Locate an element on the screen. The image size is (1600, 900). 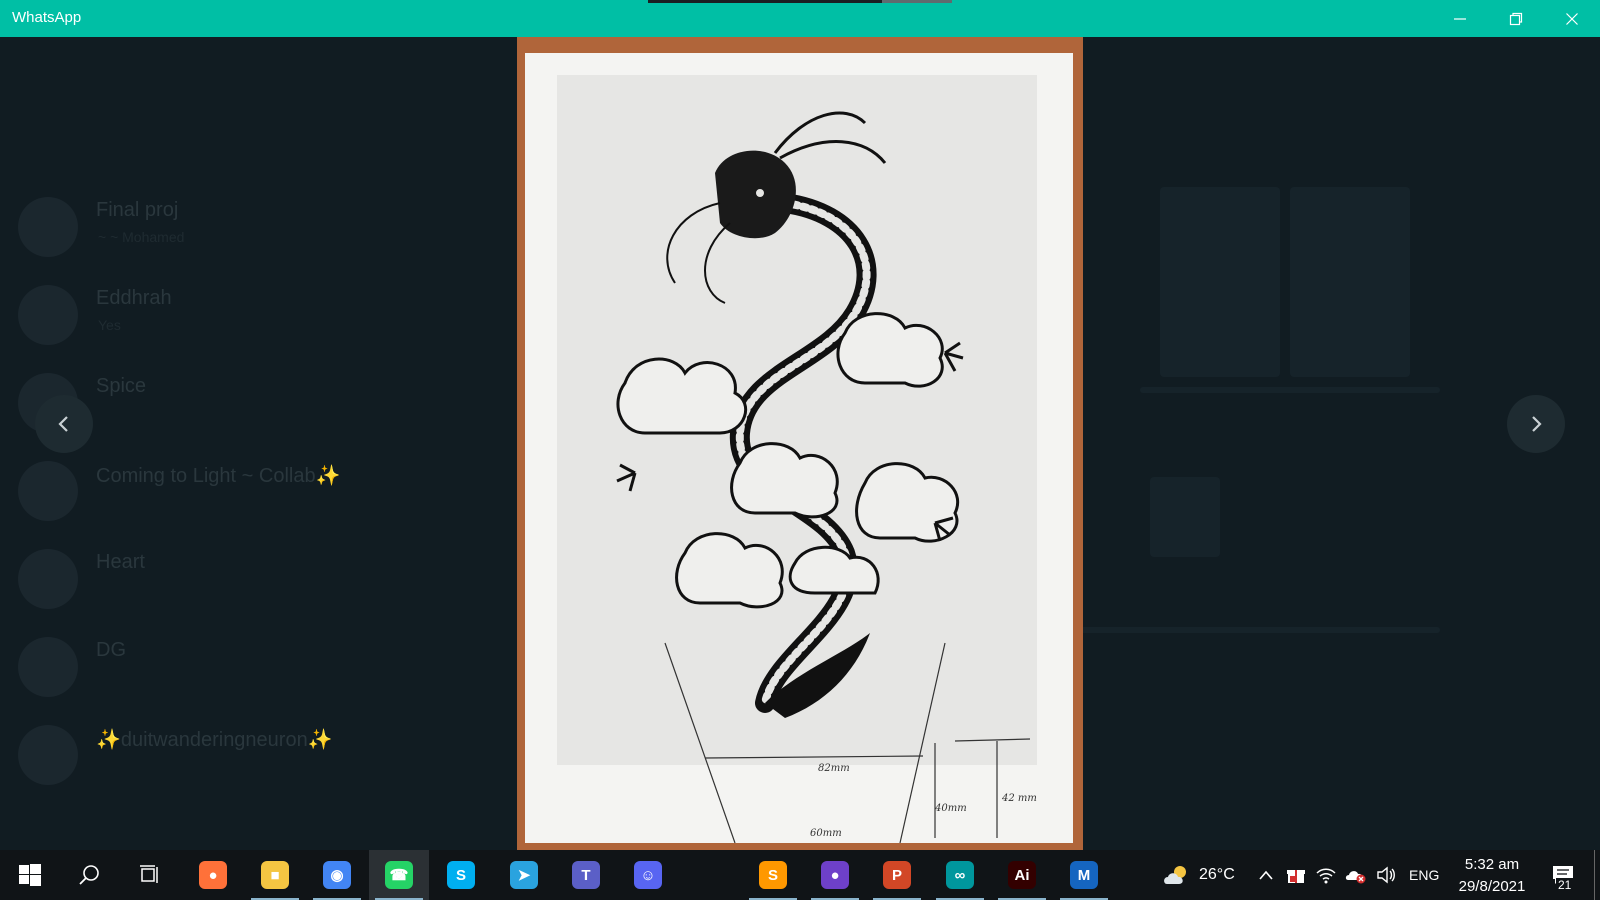
arduino-icon: ∞ is located at coordinates (960, 875).